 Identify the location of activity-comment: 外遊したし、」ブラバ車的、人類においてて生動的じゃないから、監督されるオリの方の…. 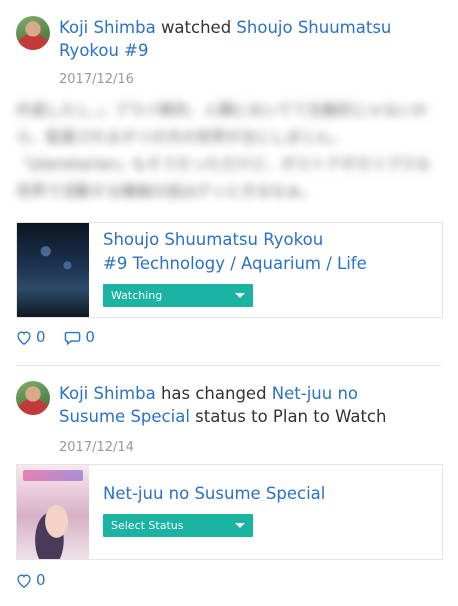
(223, 150).